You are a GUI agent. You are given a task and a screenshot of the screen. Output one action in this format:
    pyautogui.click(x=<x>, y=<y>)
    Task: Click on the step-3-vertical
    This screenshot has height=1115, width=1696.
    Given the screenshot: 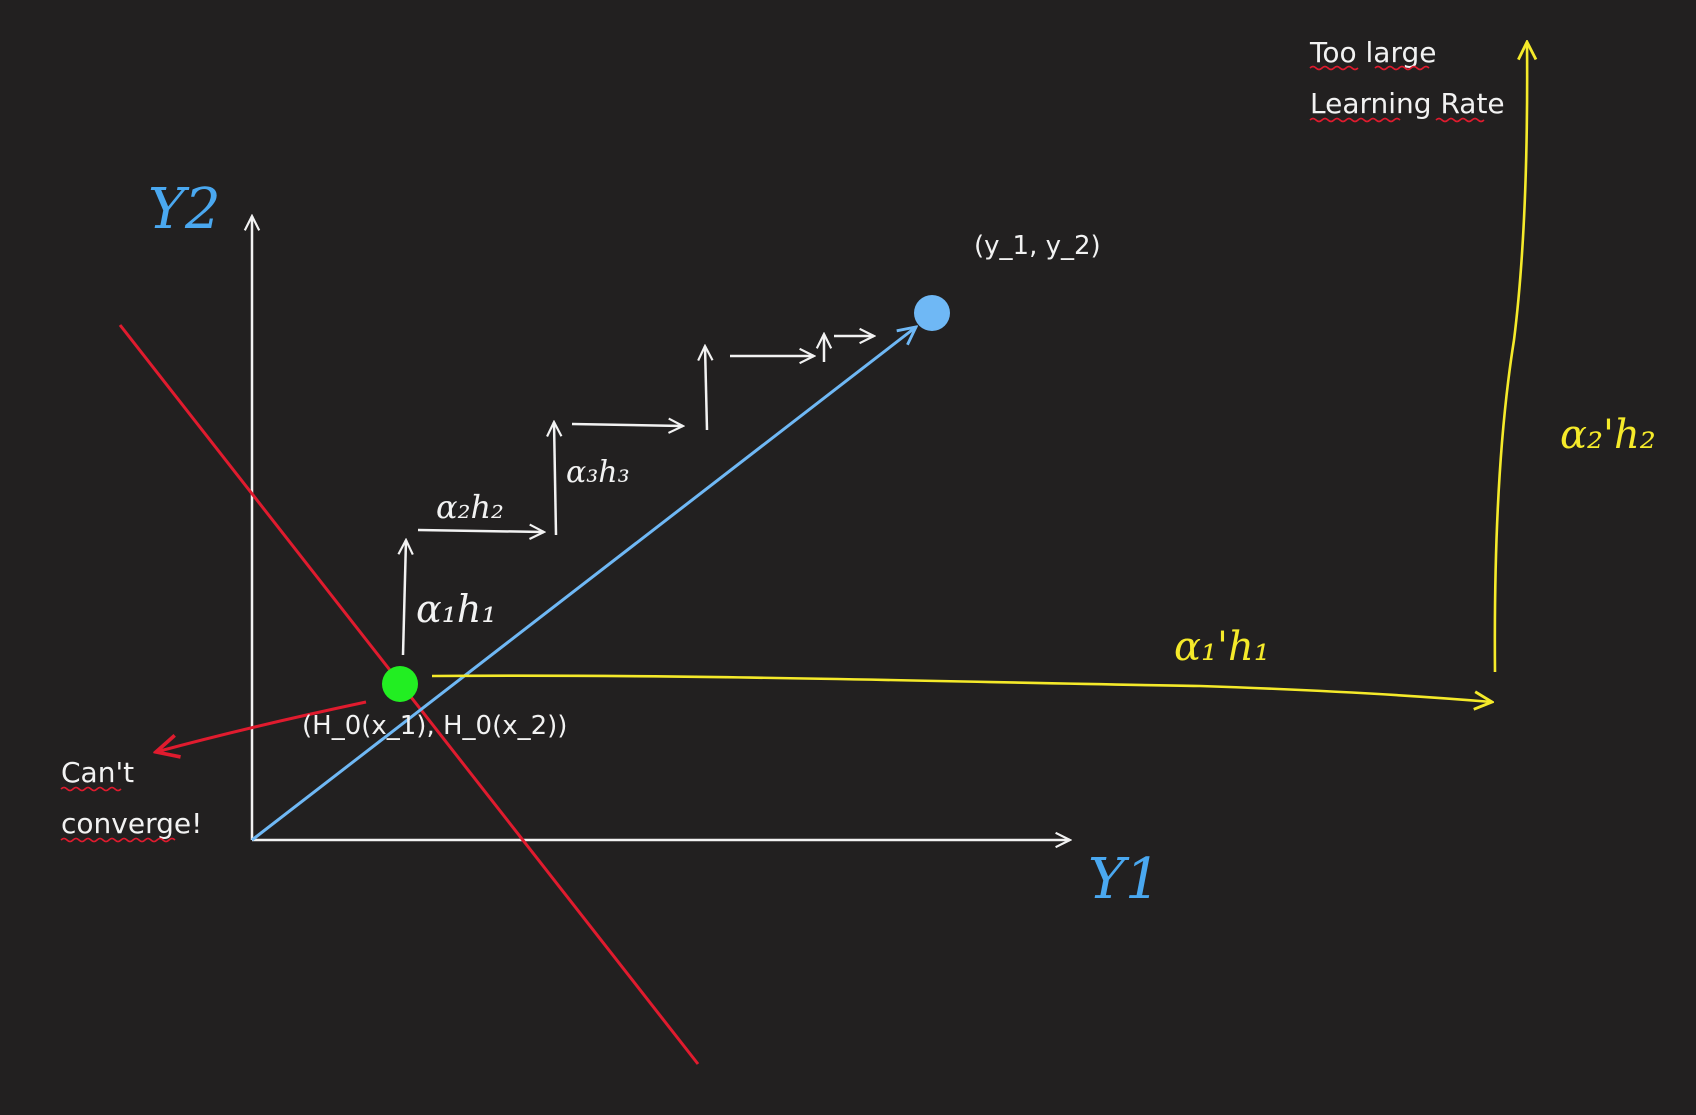 What is the action you would take?
    pyautogui.click(x=555, y=479)
    